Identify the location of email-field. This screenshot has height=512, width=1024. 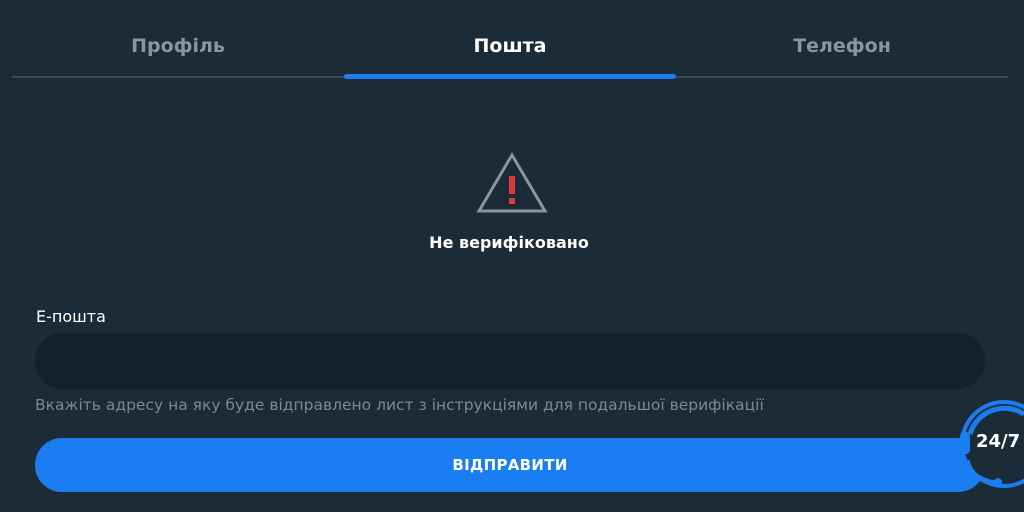
(510, 361).